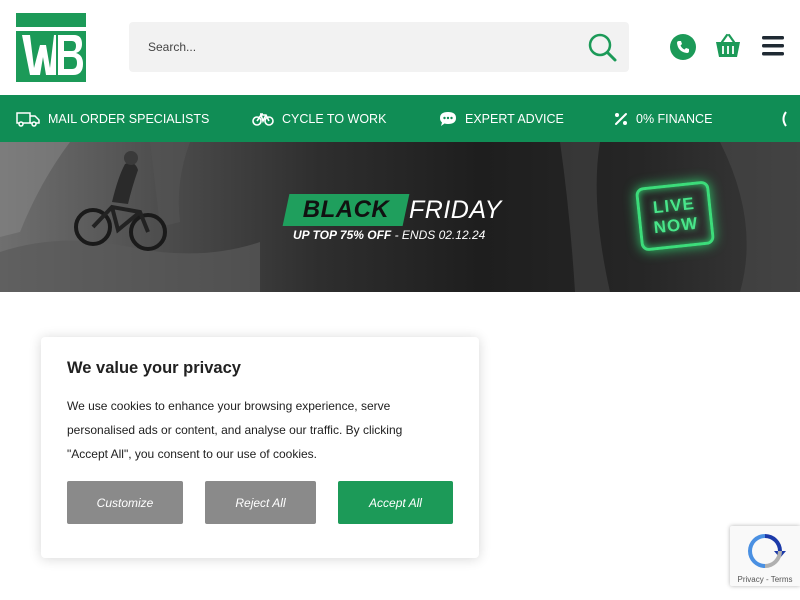  I want to click on percent-icon, so click(621, 118).